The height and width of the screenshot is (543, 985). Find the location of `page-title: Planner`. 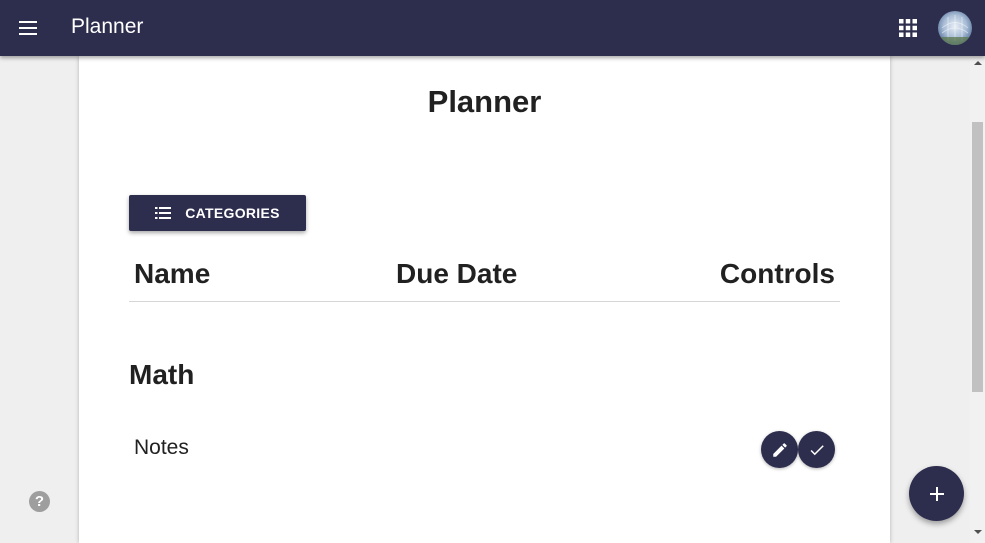

page-title: Planner is located at coordinates (484, 101).